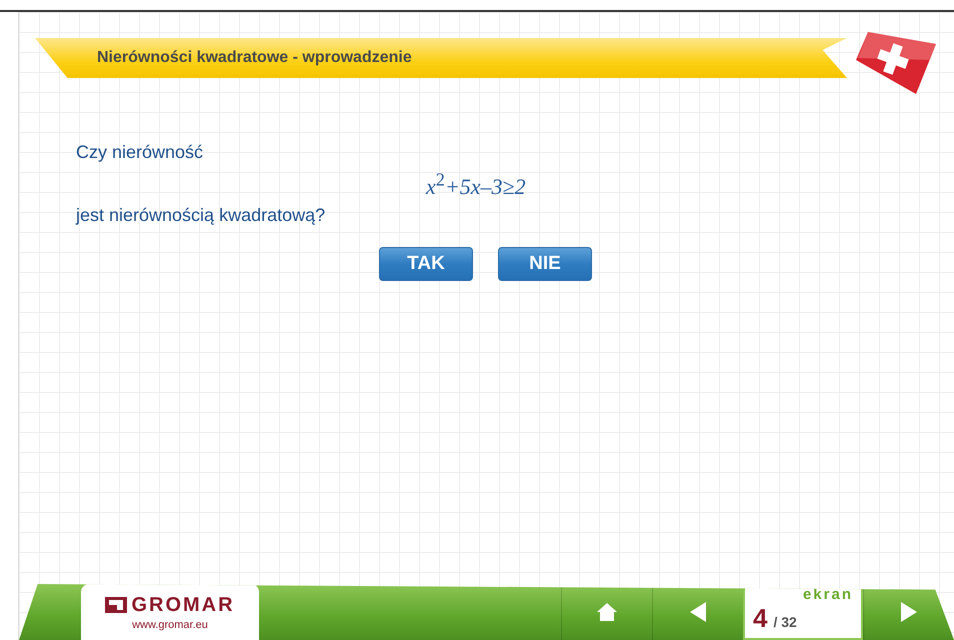 This screenshot has height=640, width=954. I want to click on answer-button: TAK, so click(426, 264).